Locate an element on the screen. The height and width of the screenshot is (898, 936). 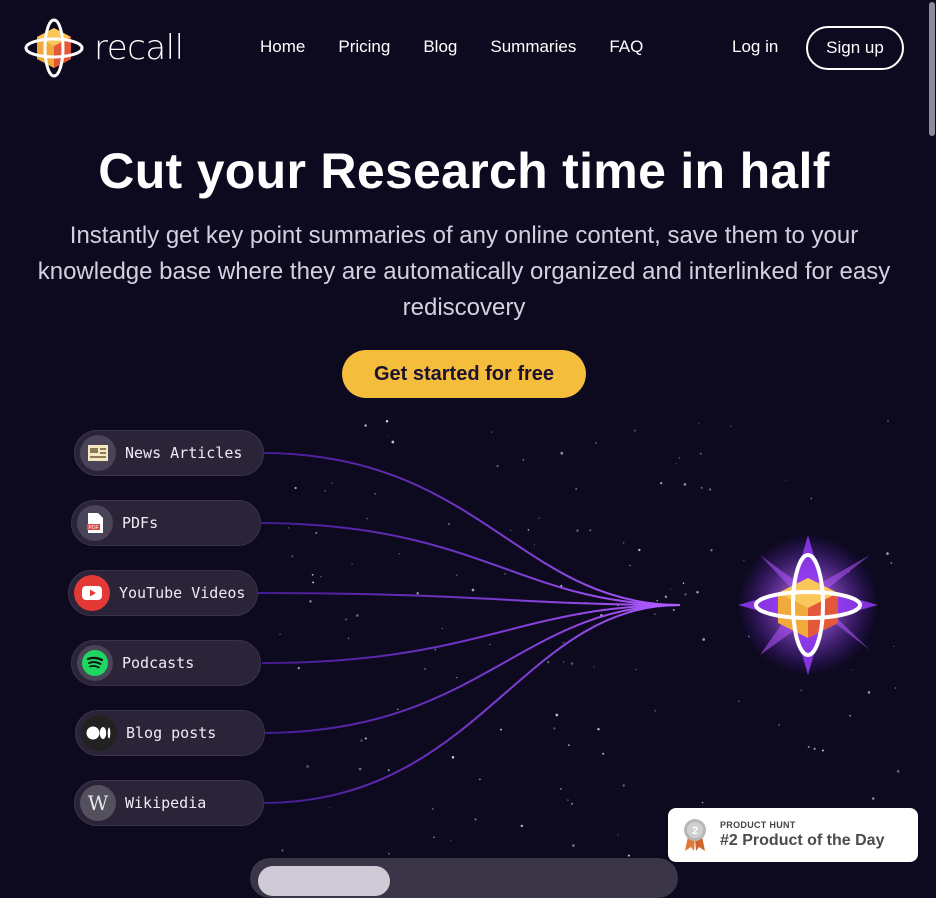
login-link: Log in is located at coordinates (755, 47).